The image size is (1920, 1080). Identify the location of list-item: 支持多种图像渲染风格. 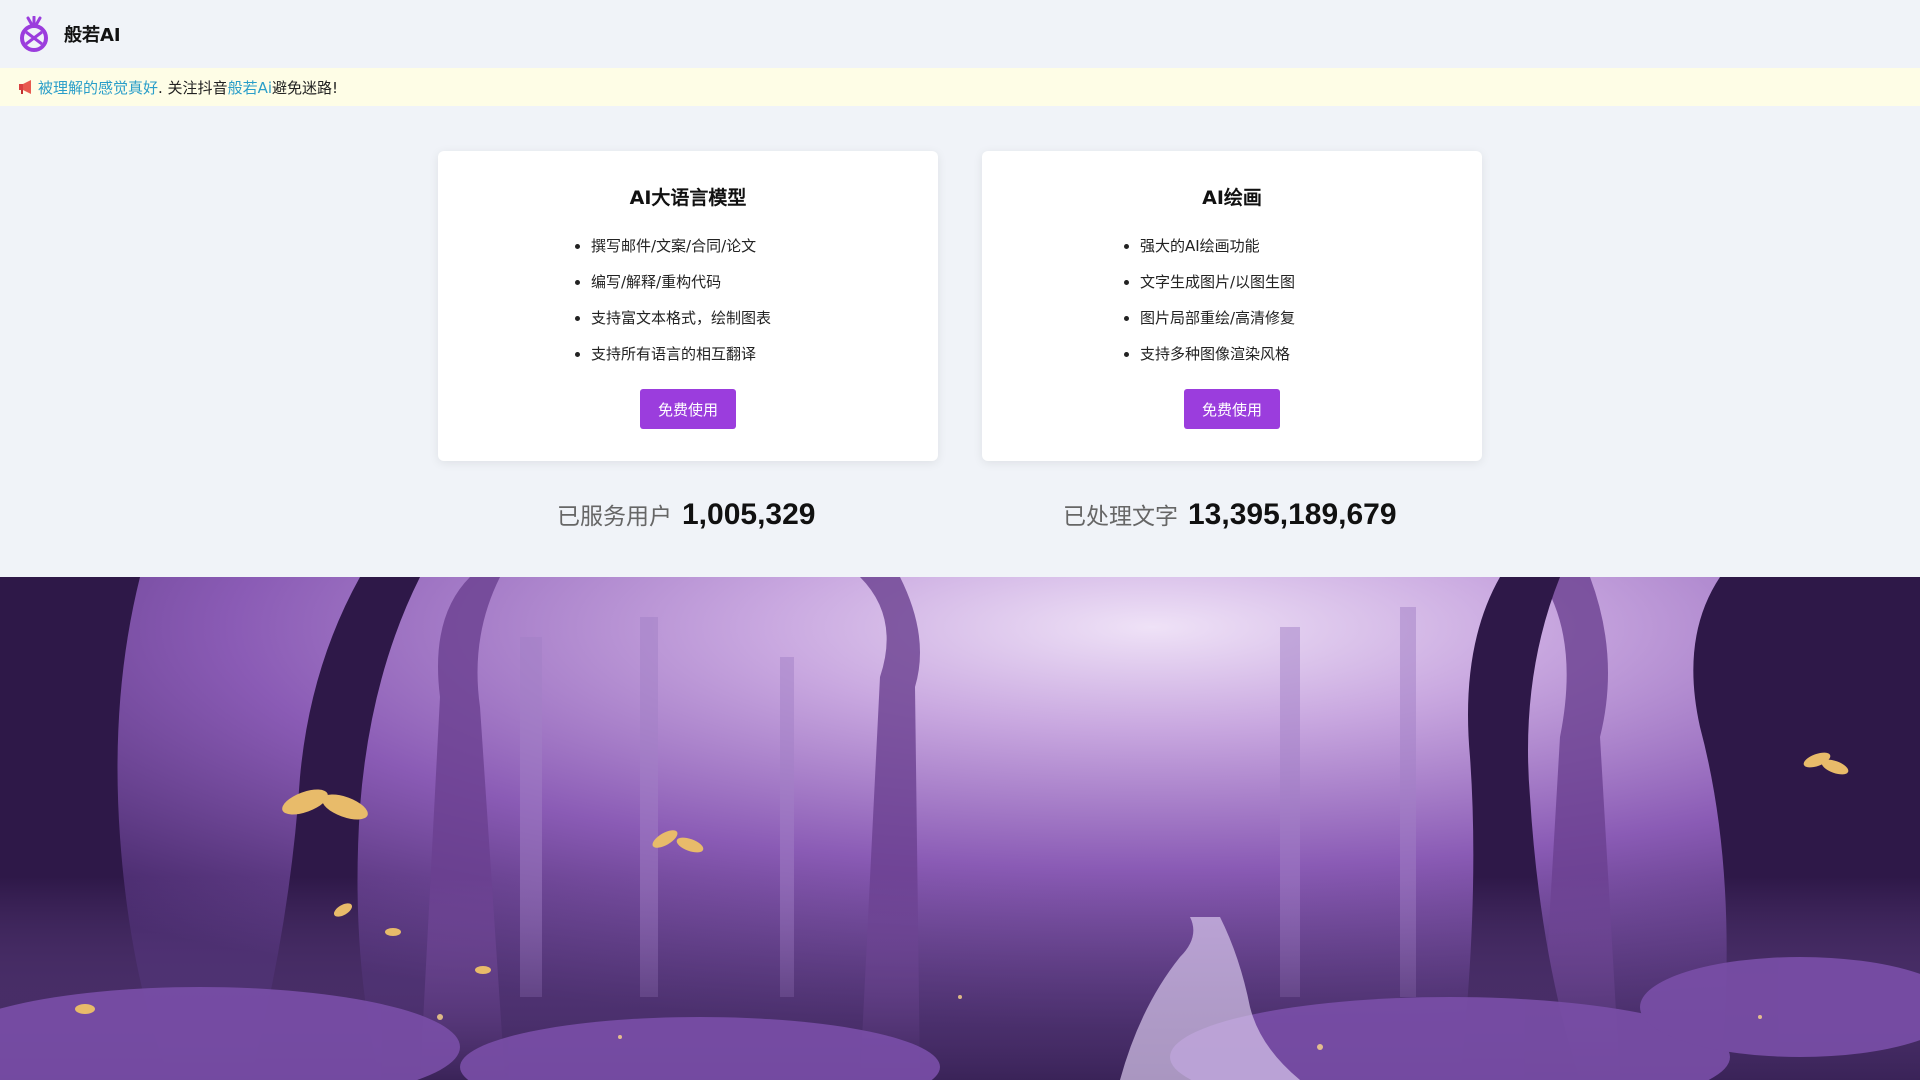
(1208, 354).